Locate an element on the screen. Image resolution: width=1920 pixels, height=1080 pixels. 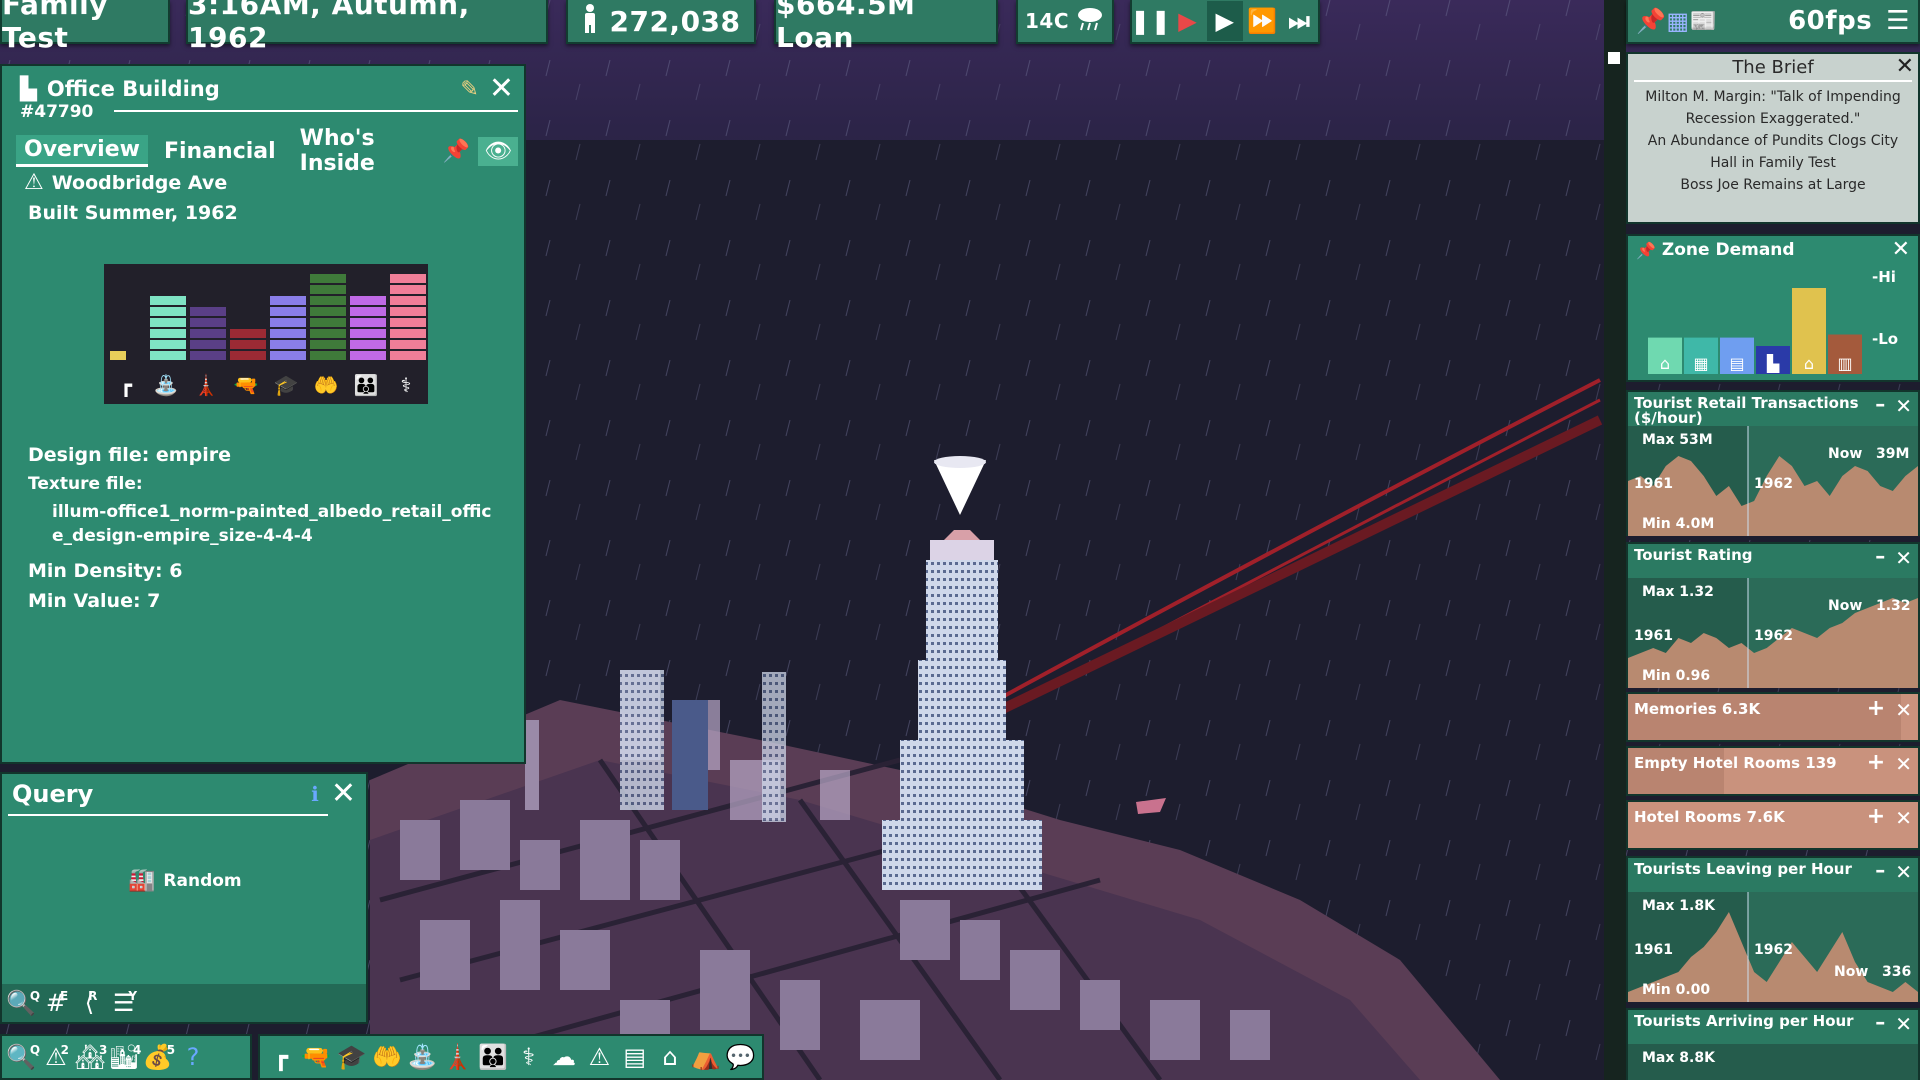
grid-query-icon: # E is located at coordinates (57, 1003).